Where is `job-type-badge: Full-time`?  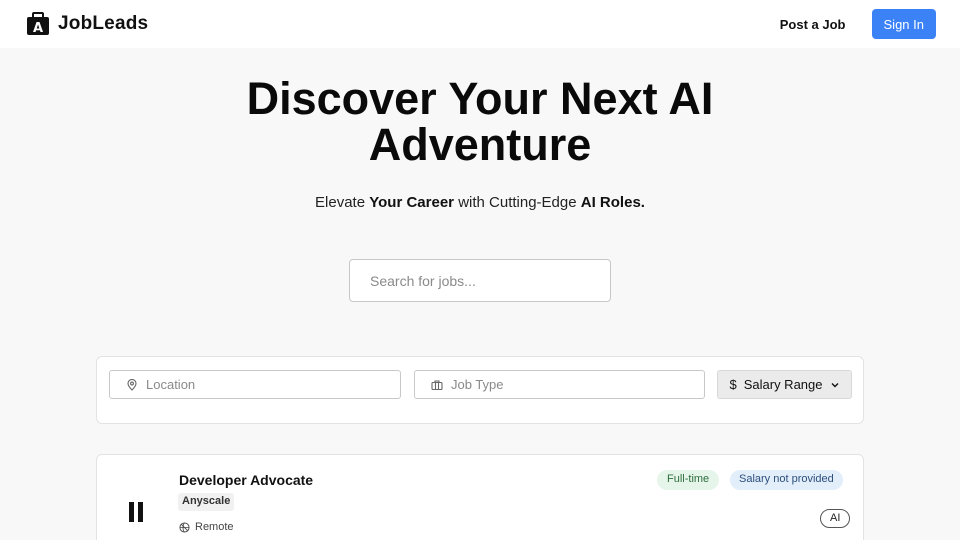
job-type-badge: Full-time is located at coordinates (688, 480).